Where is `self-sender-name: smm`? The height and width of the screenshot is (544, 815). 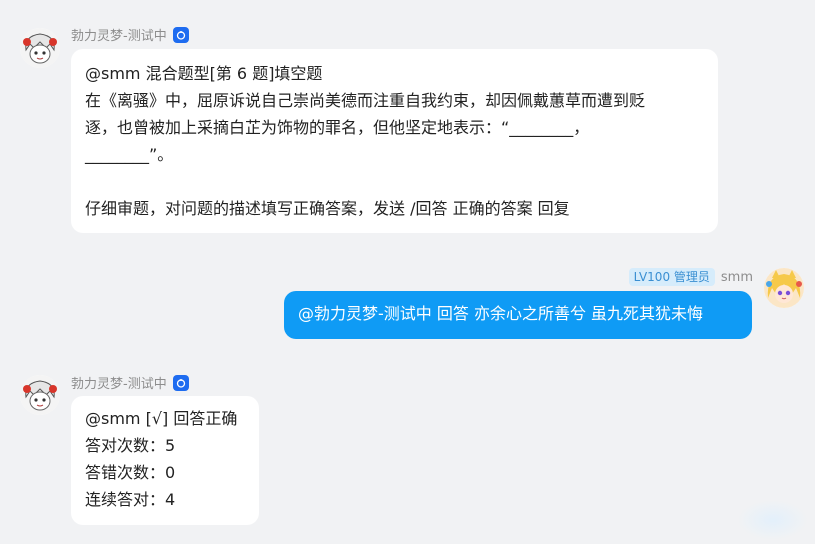 self-sender-name: smm is located at coordinates (737, 277).